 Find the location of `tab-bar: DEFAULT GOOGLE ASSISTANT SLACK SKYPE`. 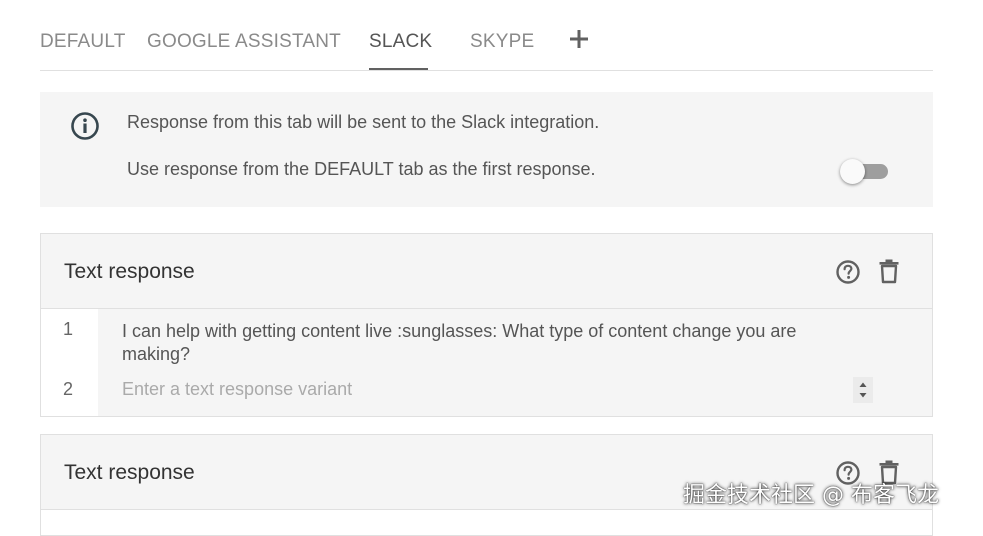

tab-bar: DEFAULT GOOGLE ASSISTANT SLACK SKYPE is located at coordinates (486, 35).